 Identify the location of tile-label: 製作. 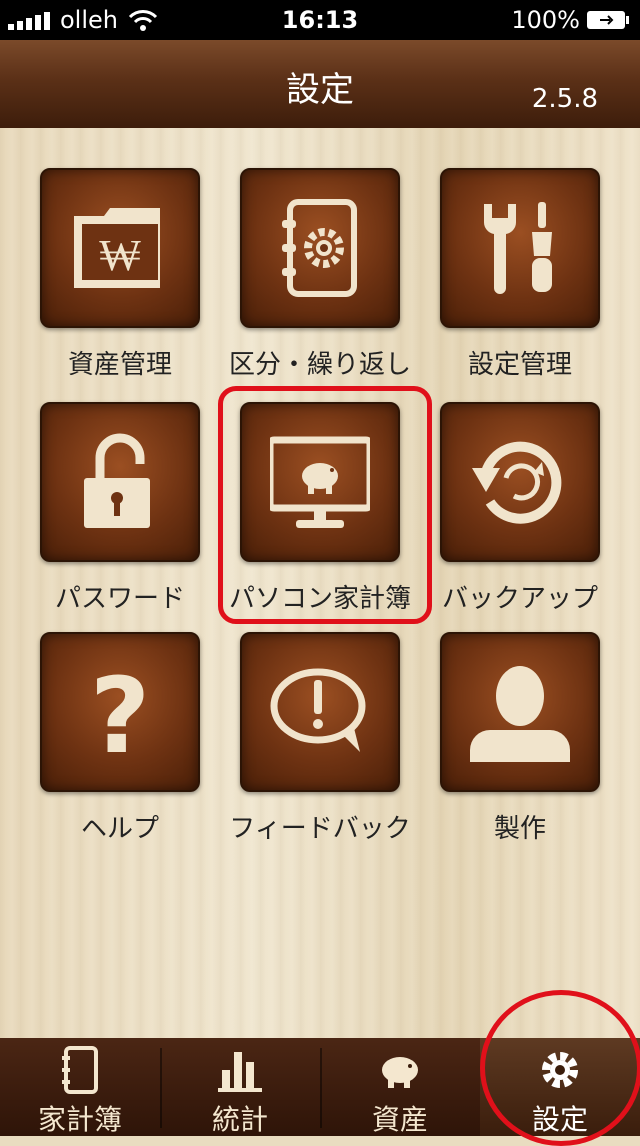
(519, 829).